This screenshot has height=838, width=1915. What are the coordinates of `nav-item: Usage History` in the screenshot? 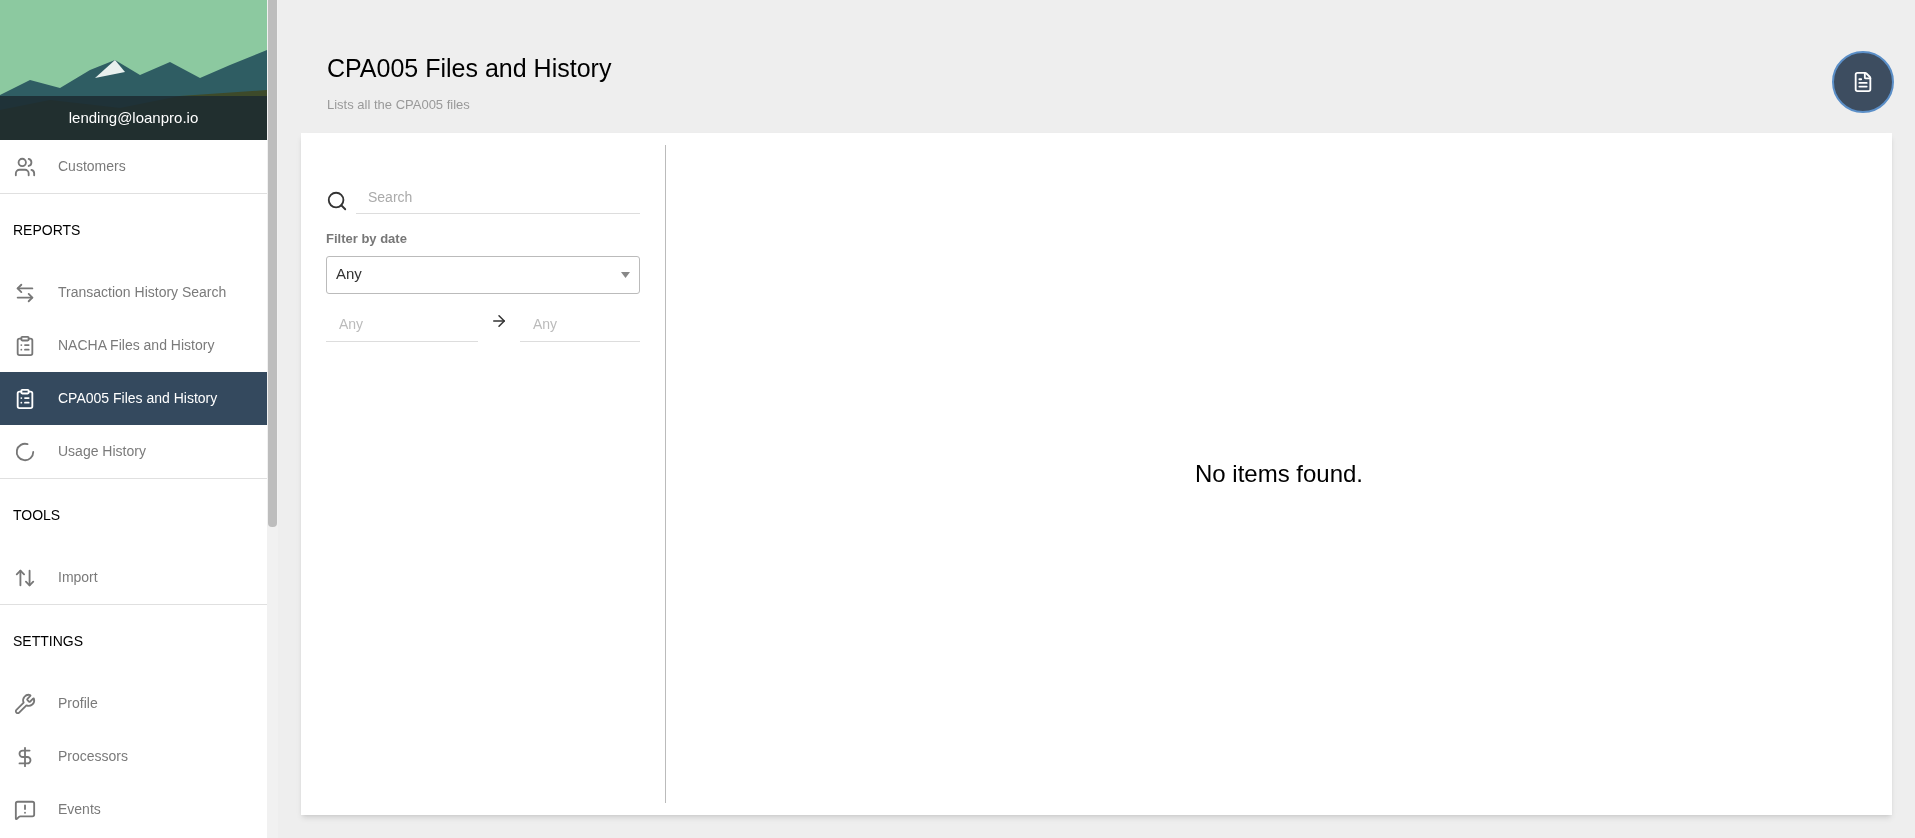 It's located at (133, 451).